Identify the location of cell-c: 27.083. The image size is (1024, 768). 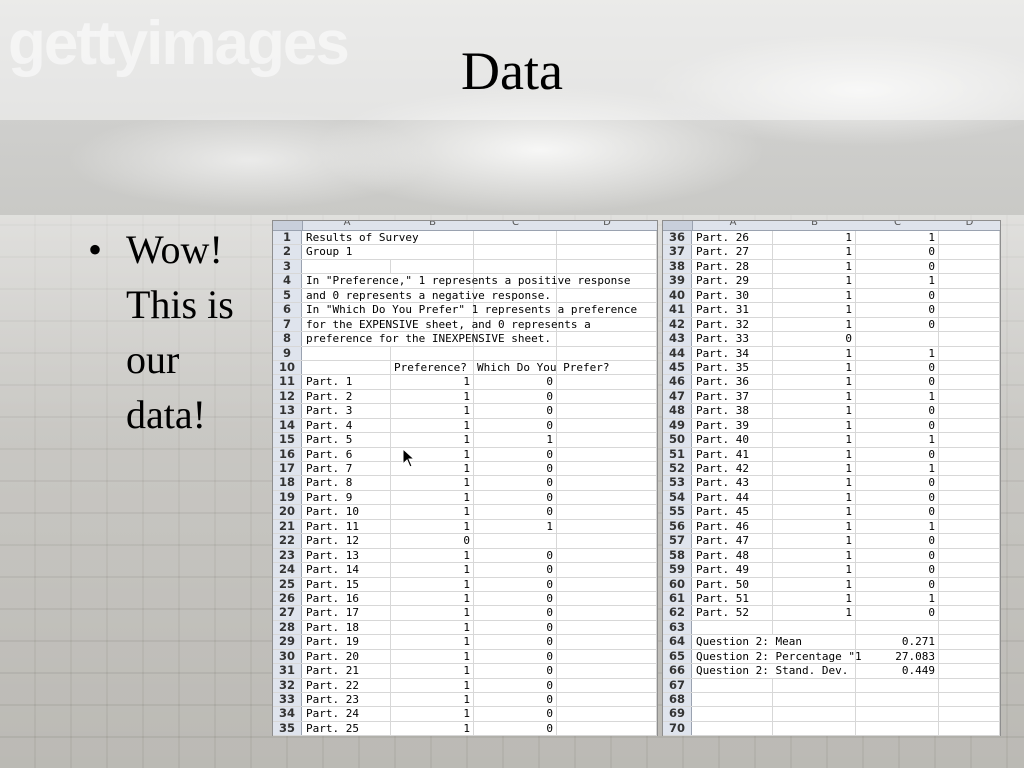
(897, 656).